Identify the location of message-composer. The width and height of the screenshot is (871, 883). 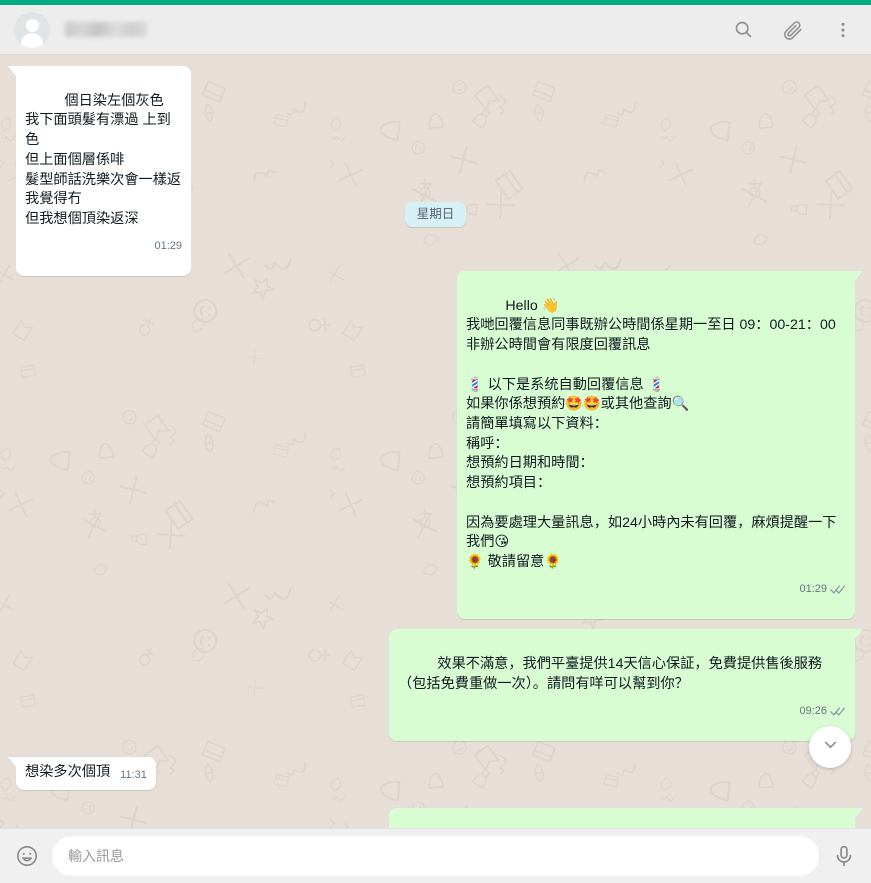
(435, 855).